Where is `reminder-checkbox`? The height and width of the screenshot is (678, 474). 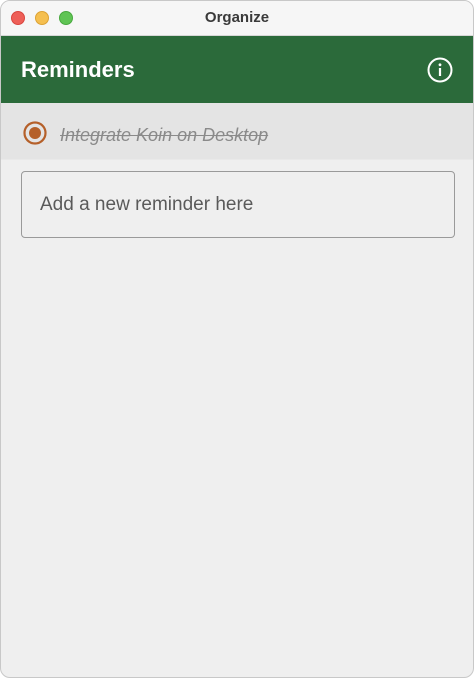 reminder-checkbox is located at coordinates (35, 133).